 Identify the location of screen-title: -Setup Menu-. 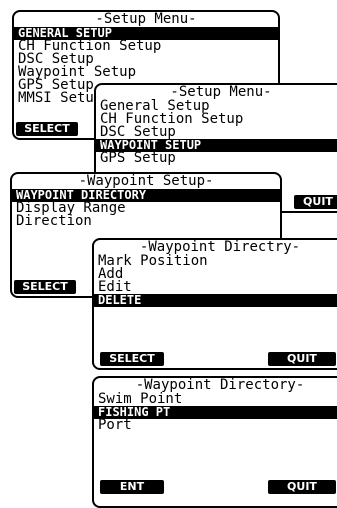
(146, 19).